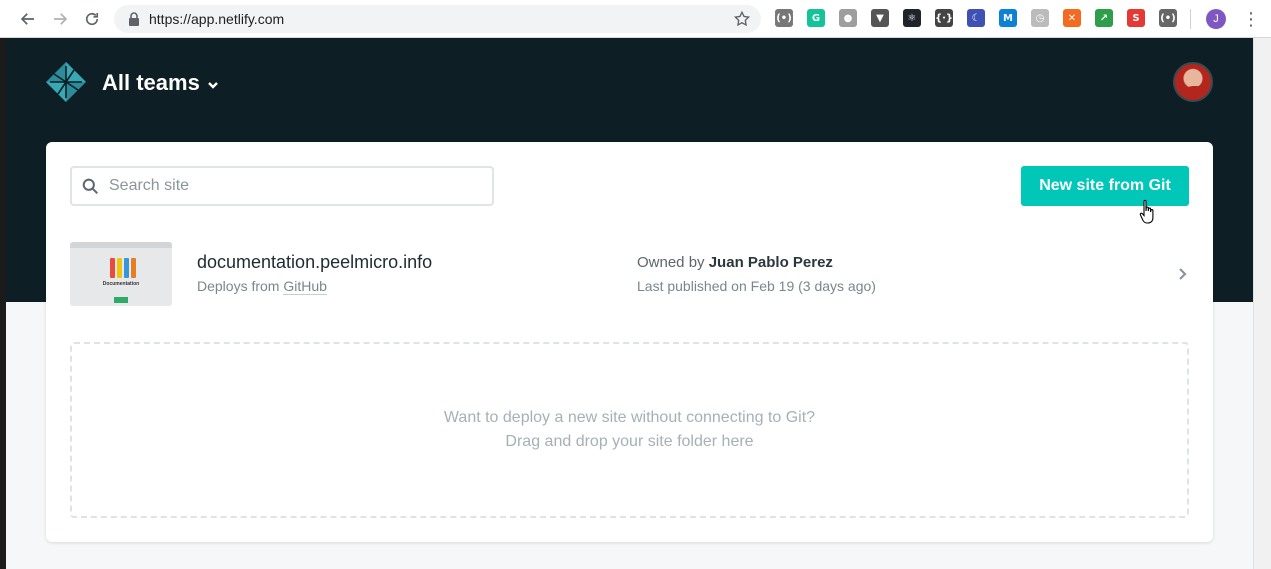 The image size is (1271, 569). Describe the element at coordinates (944, 18) in the screenshot. I see `code-ext-icon: {·}` at that location.